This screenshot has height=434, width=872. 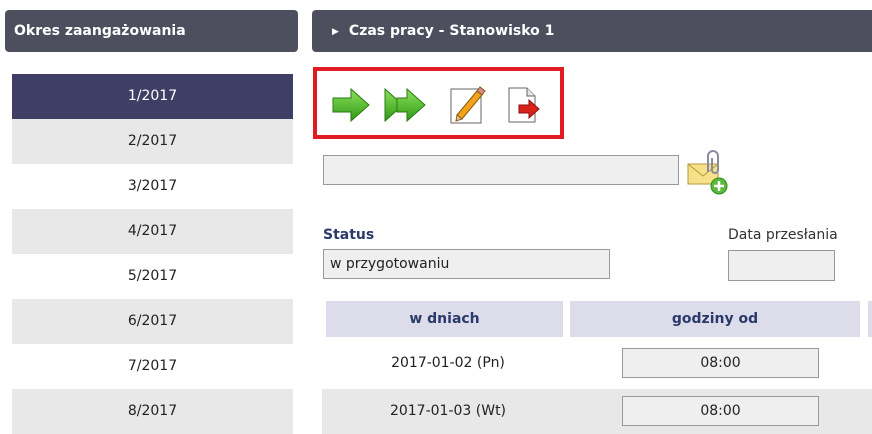 I want to click on column-header-partial, so click(x=870, y=319).